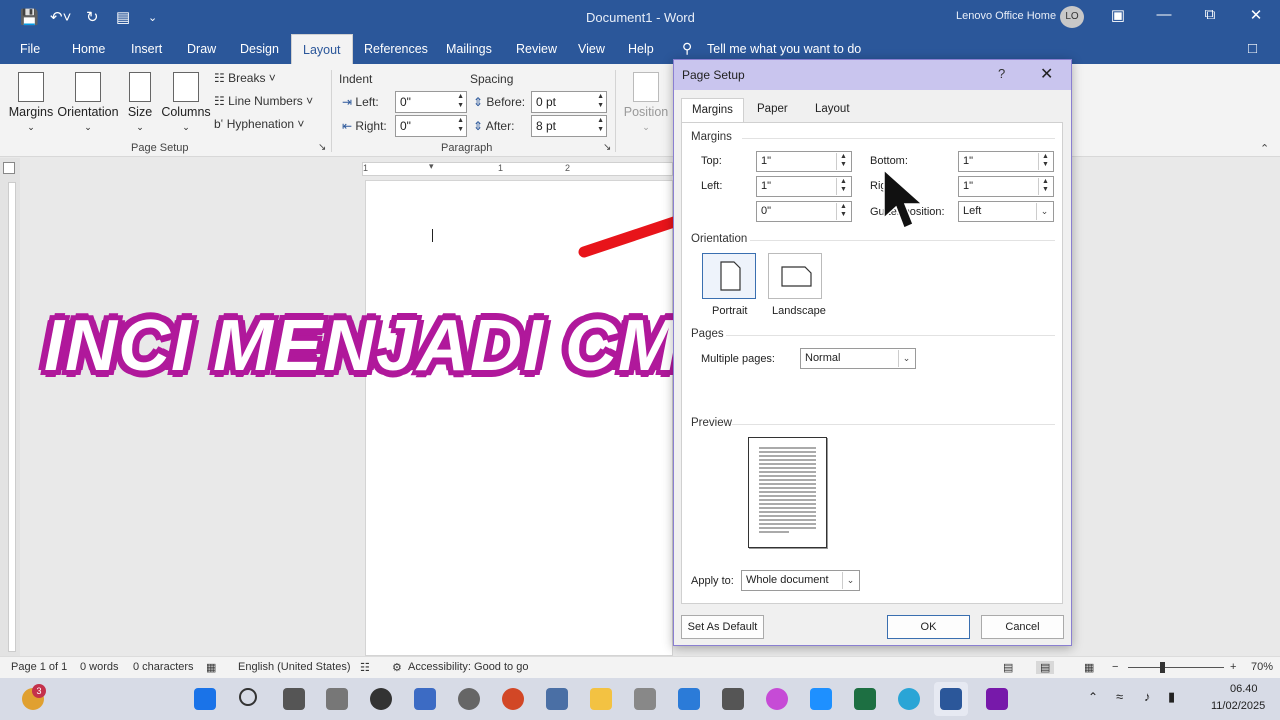  What do you see at coordinates (248, 697) in the screenshot?
I see `search-icon` at bounding box center [248, 697].